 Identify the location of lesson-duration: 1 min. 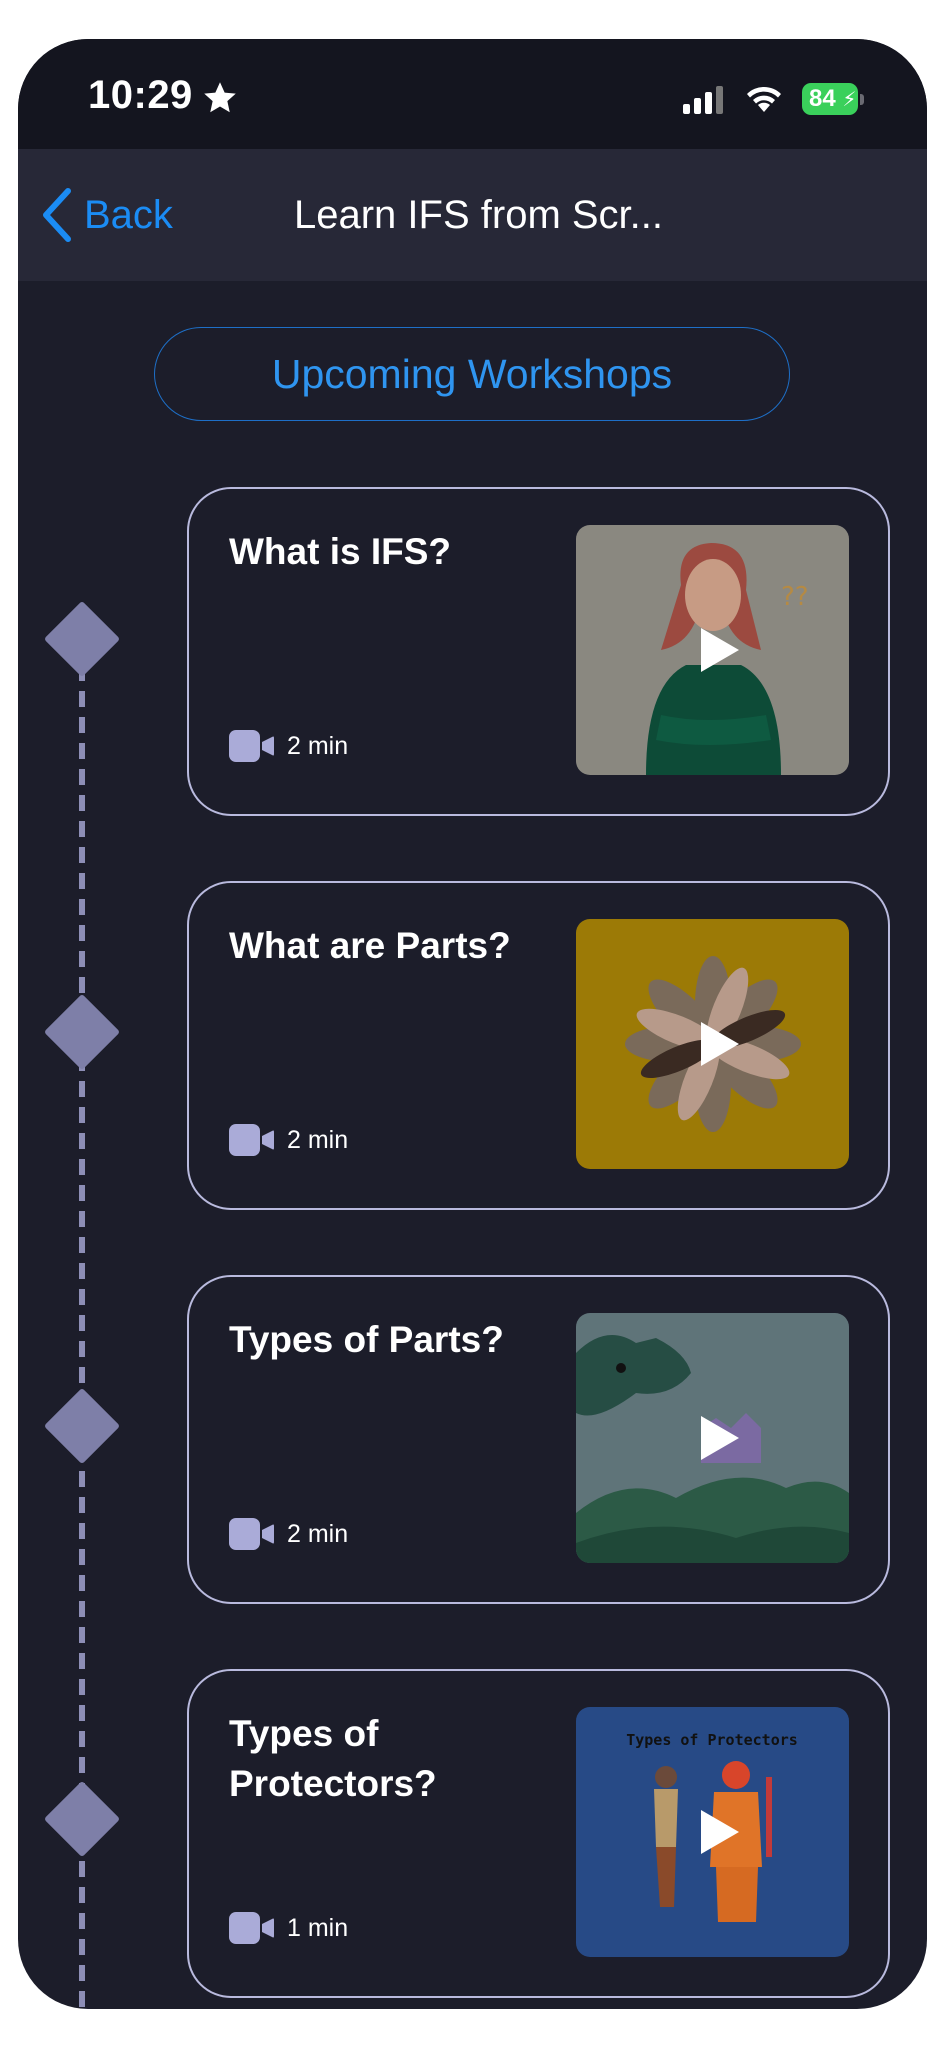
(288, 1928).